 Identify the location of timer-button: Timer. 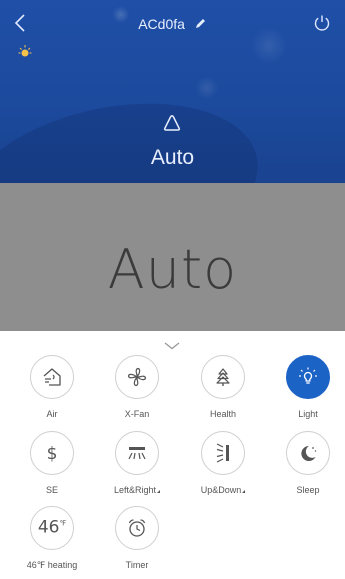
(137, 538).